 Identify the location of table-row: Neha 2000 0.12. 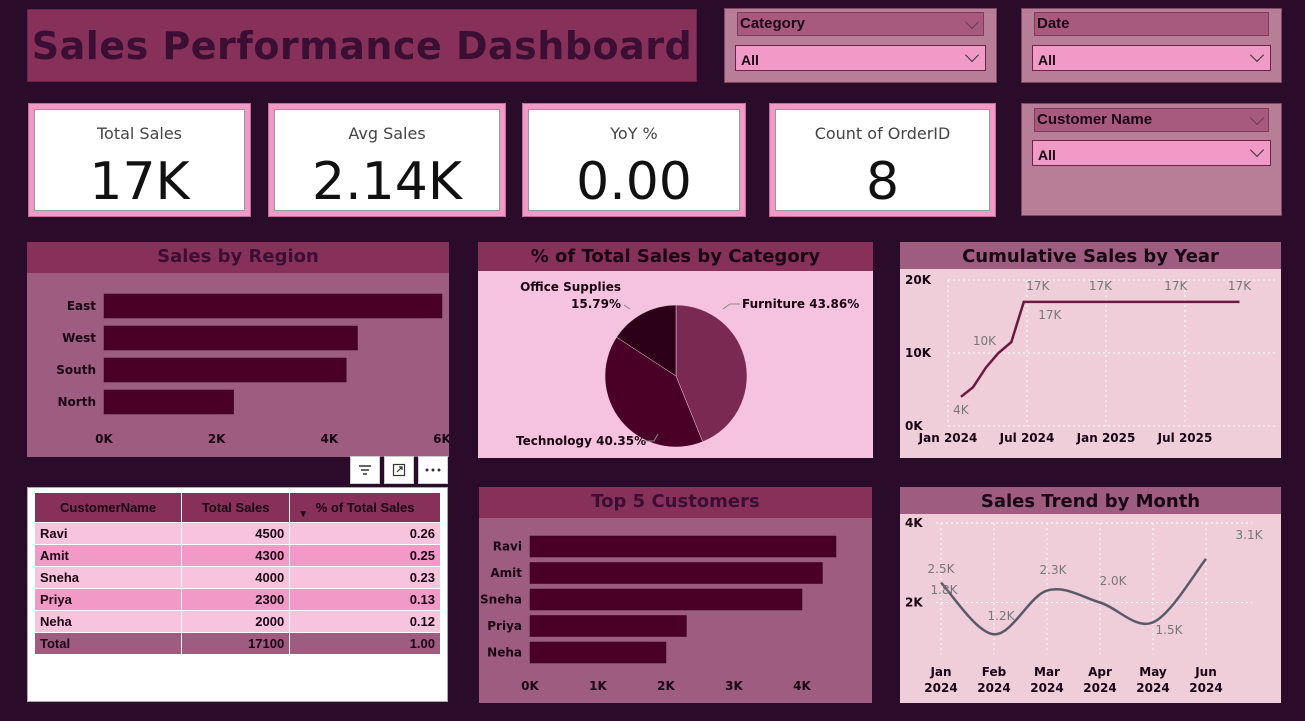
(237, 621).